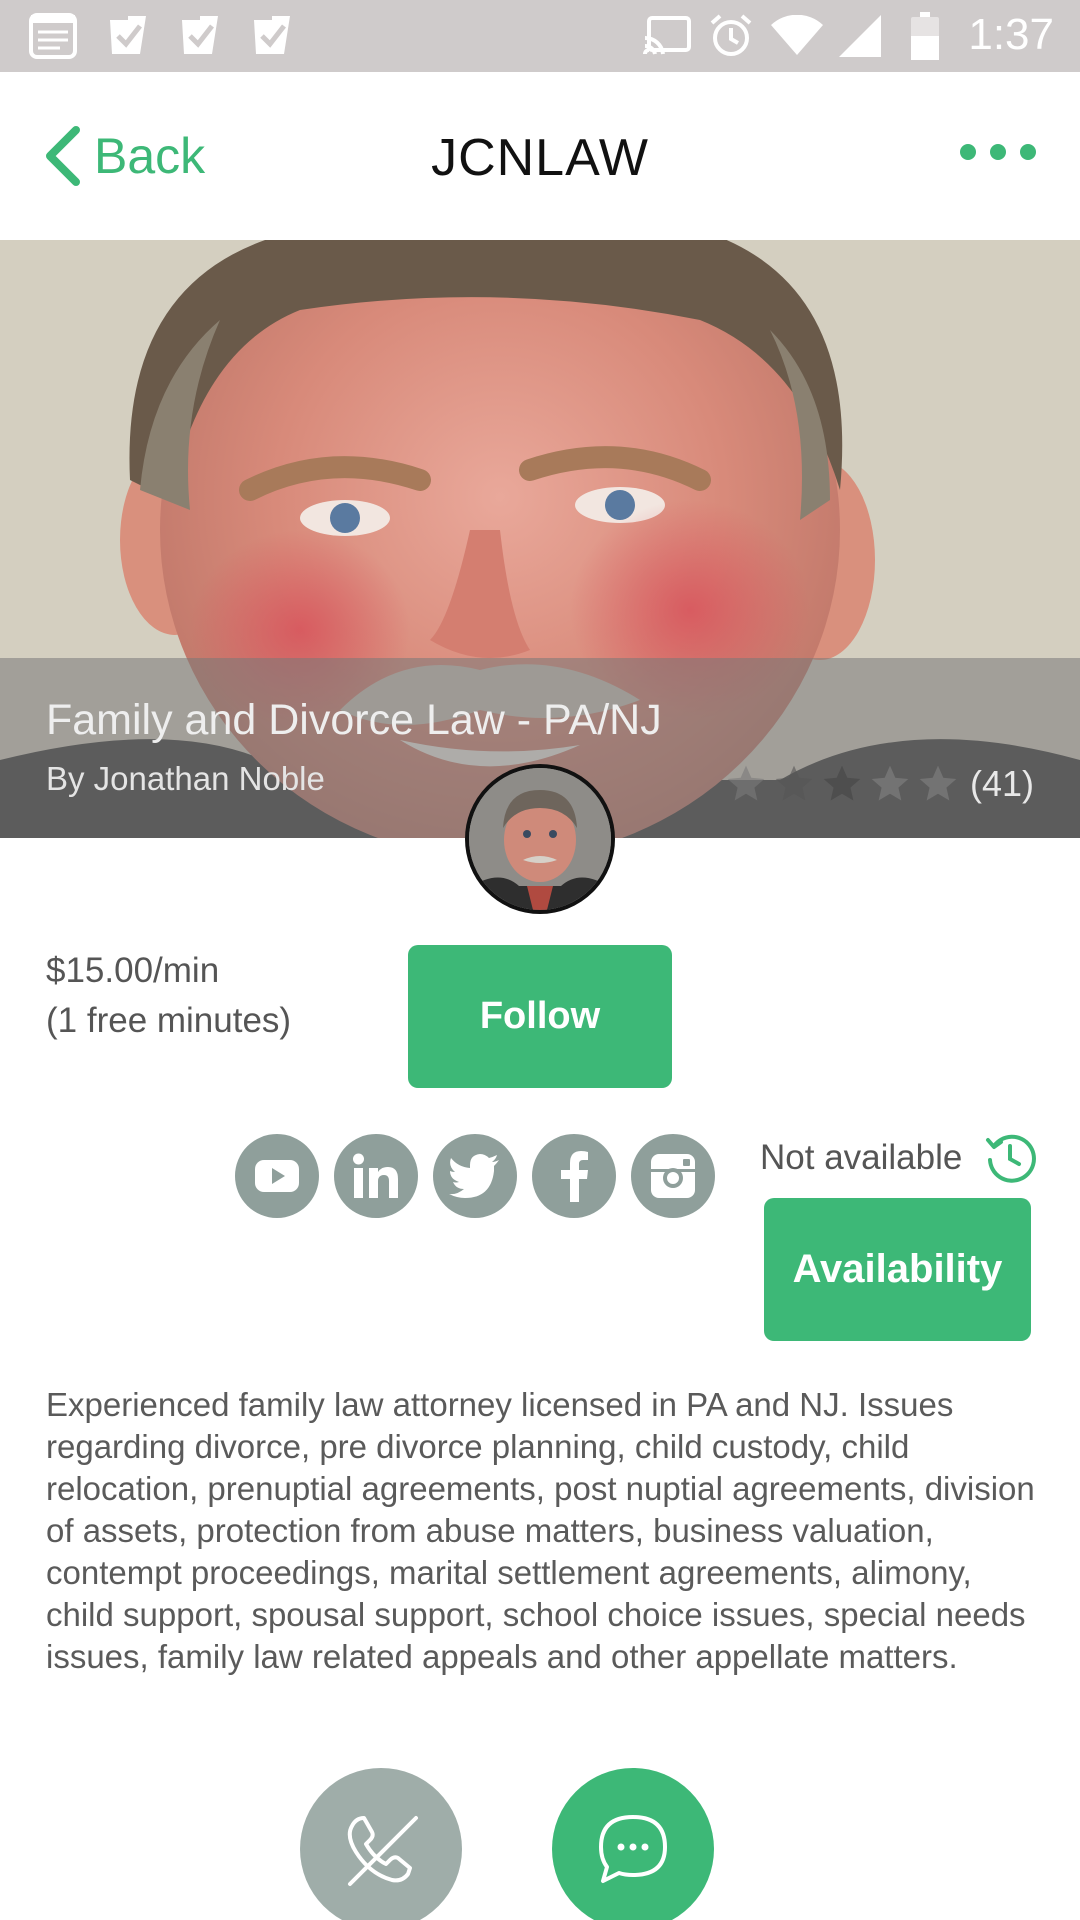  Describe the element at coordinates (376, 1176) in the screenshot. I see `linkedin-icon` at that location.